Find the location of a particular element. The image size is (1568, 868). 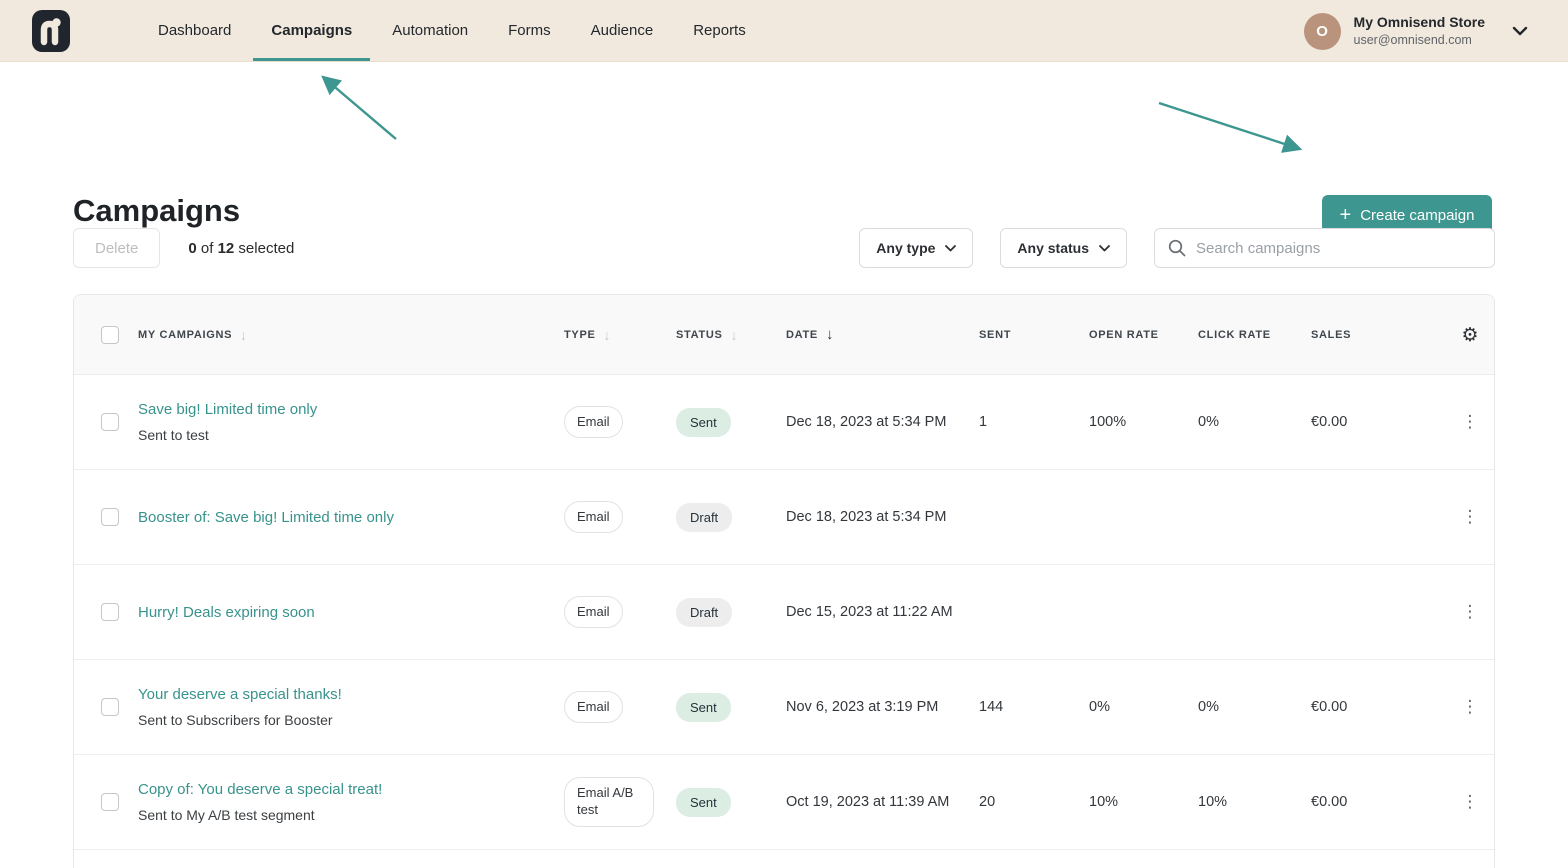

sent-cell: 144 is located at coordinates (991, 707).